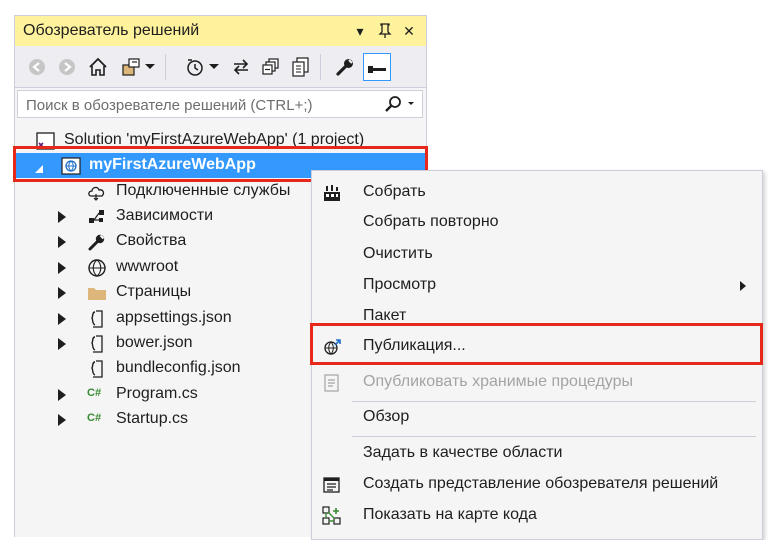 Image resolution: width=780 pixels, height=540 pixels. I want to click on tree-item-label: appsettings.json, so click(174, 317).